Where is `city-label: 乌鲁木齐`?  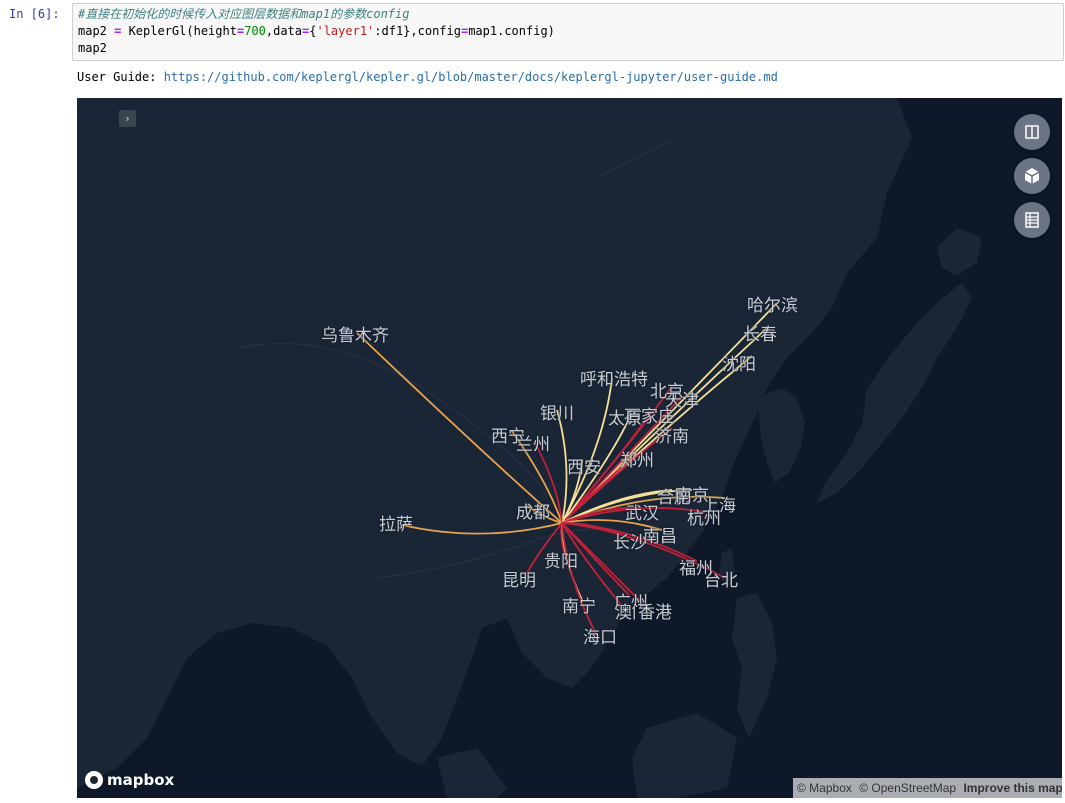 city-label: 乌鲁木齐 is located at coordinates (355, 336).